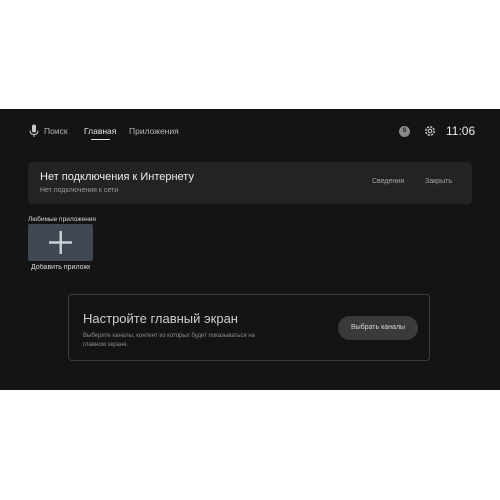  I want to click on add-app-tile, so click(60, 242).